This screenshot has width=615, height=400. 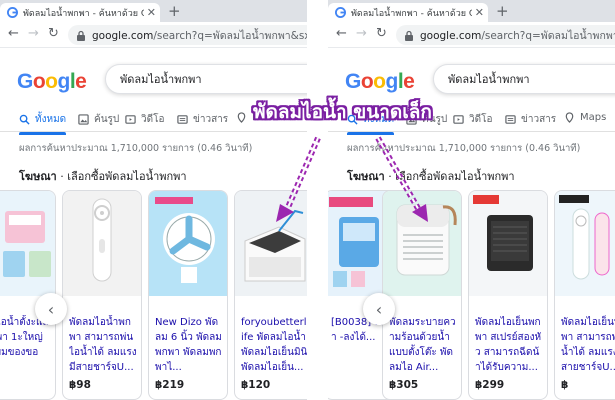 What do you see at coordinates (490, 385) in the screenshot?
I see `product-price: ฿299` at bounding box center [490, 385].